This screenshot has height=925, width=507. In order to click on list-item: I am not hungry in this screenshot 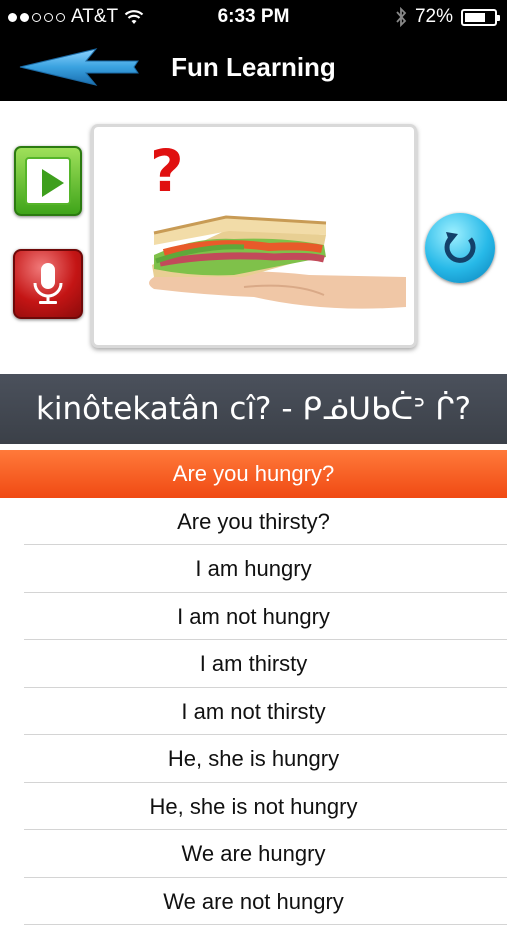, I will do `click(253, 617)`.